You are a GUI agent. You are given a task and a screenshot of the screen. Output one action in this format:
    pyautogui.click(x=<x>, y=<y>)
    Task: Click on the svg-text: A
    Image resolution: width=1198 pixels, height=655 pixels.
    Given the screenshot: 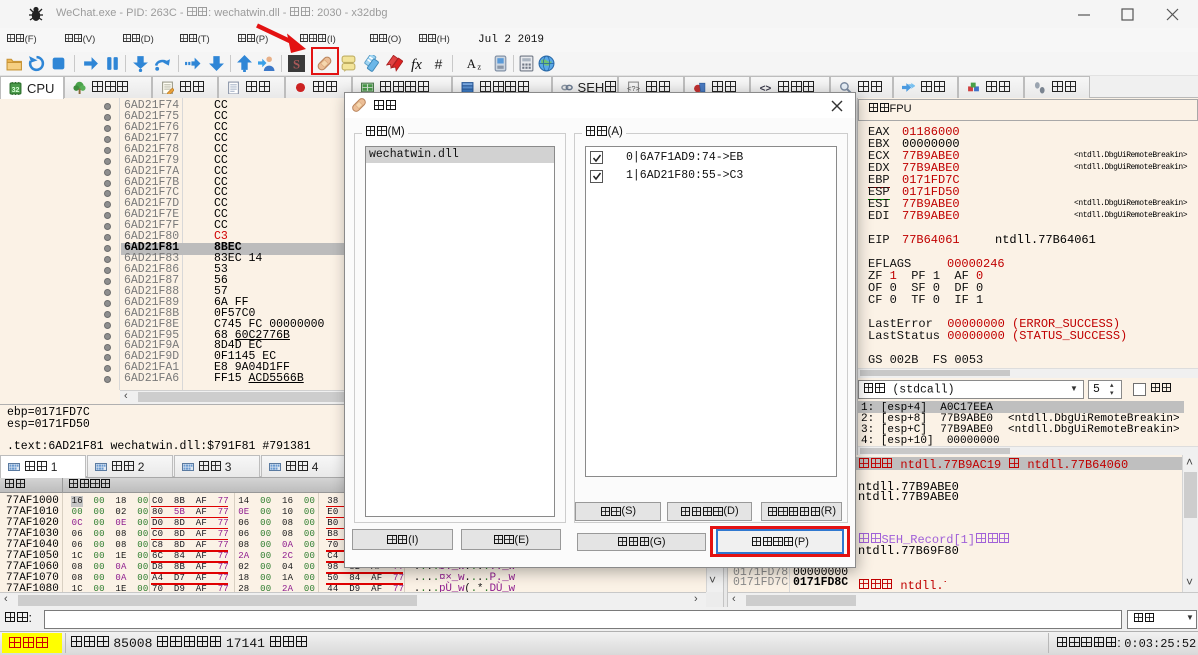 What is the action you would take?
    pyautogui.click(x=472, y=64)
    